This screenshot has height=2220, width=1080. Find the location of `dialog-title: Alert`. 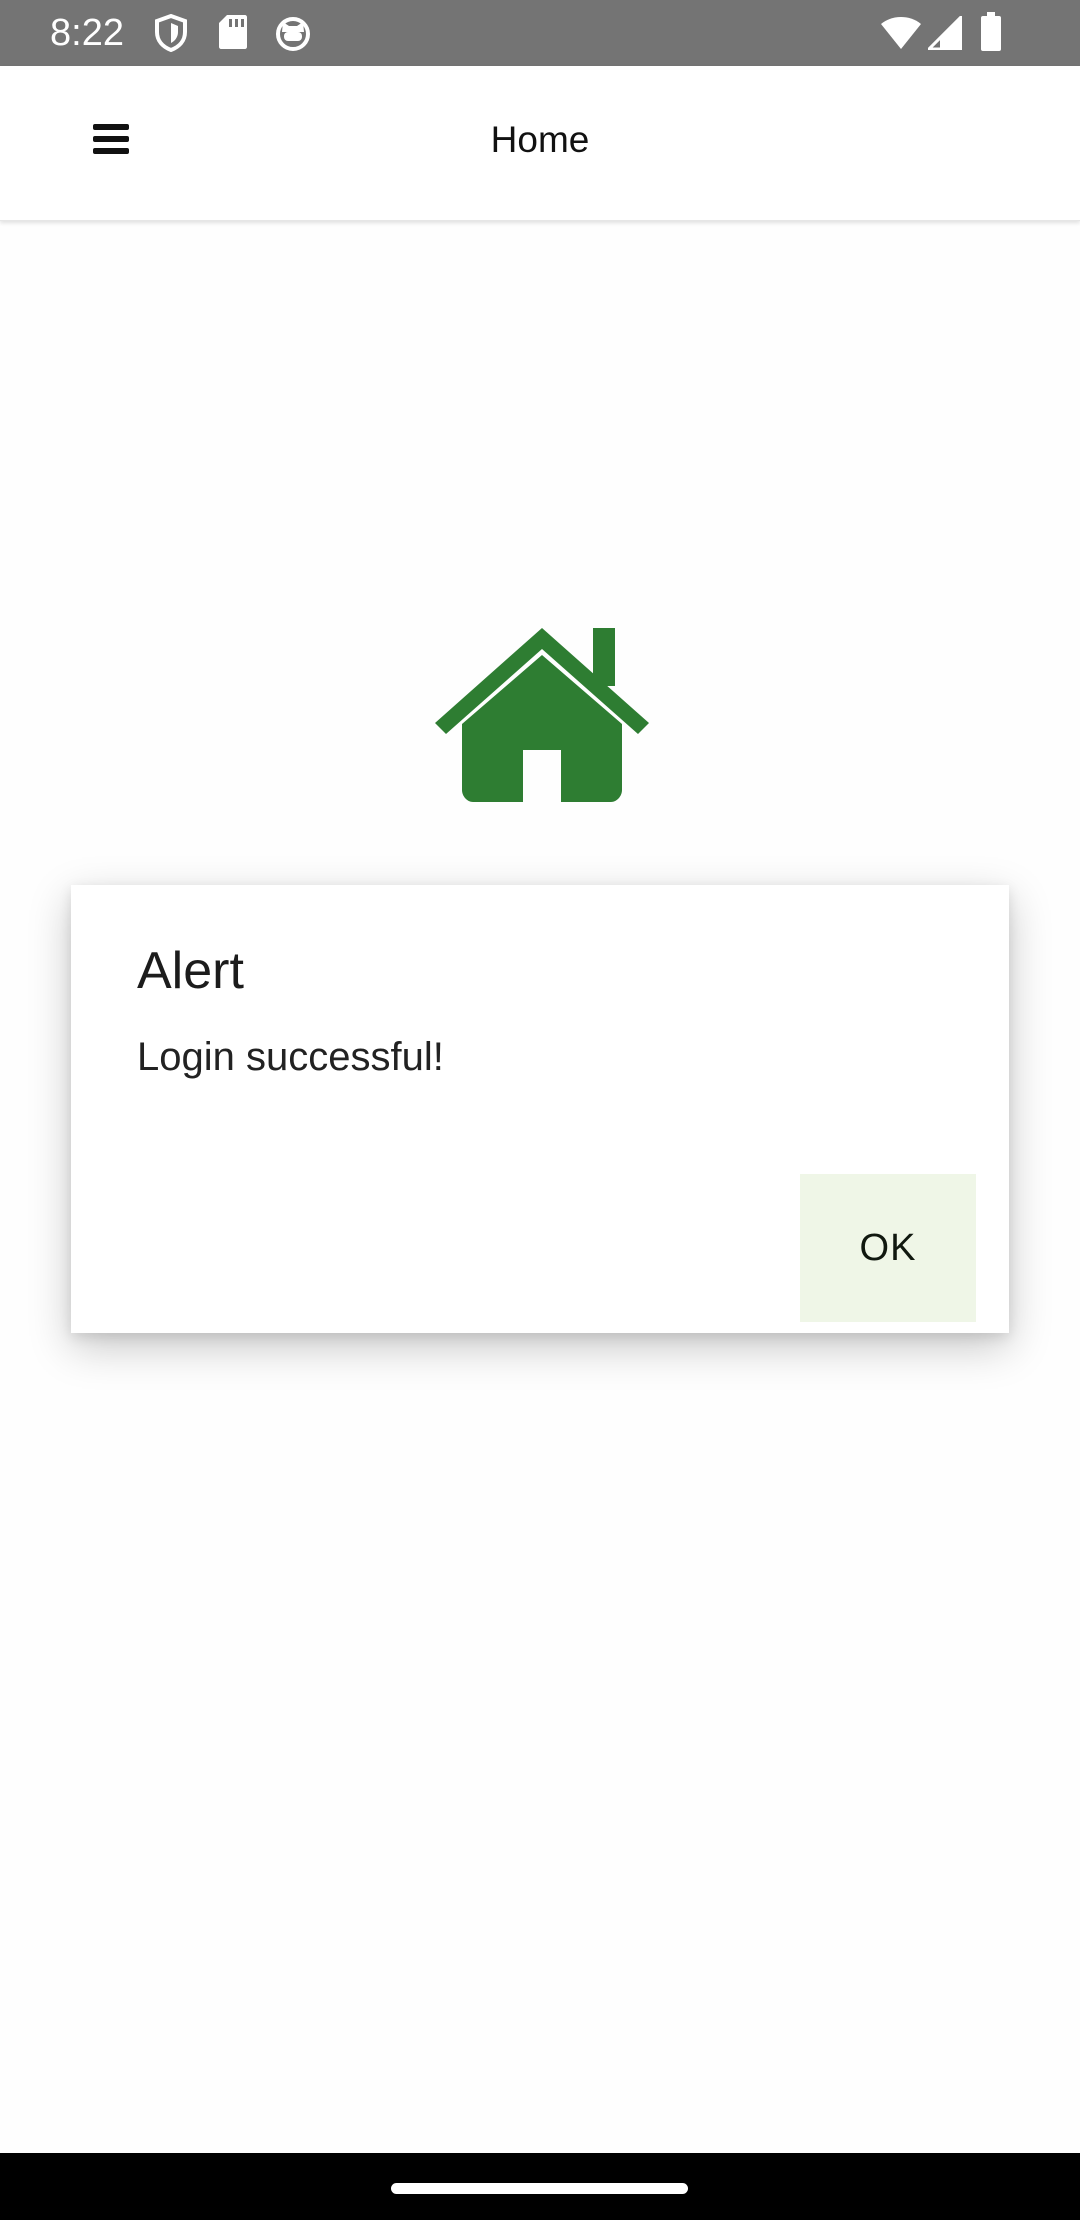

dialog-title: Alert is located at coordinates (190, 971).